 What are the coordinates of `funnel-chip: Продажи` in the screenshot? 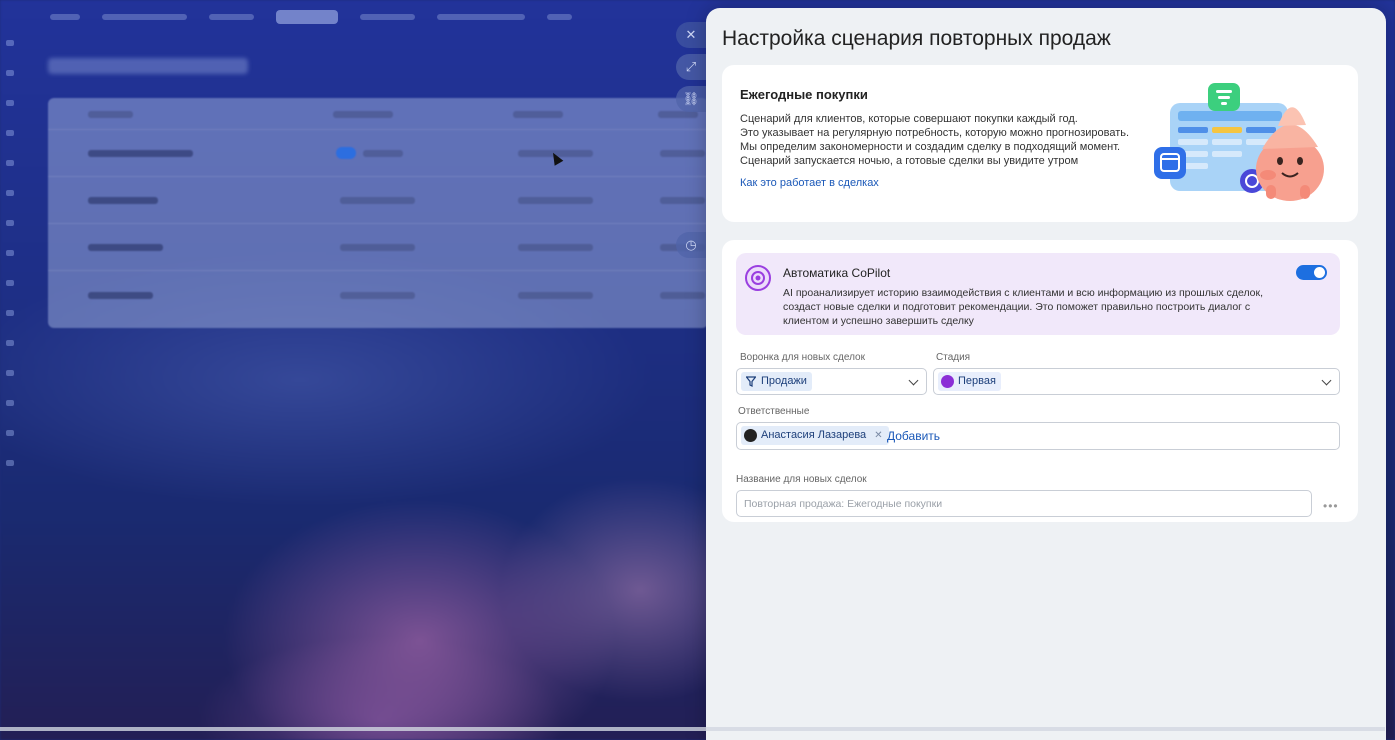 It's located at (776, 381).